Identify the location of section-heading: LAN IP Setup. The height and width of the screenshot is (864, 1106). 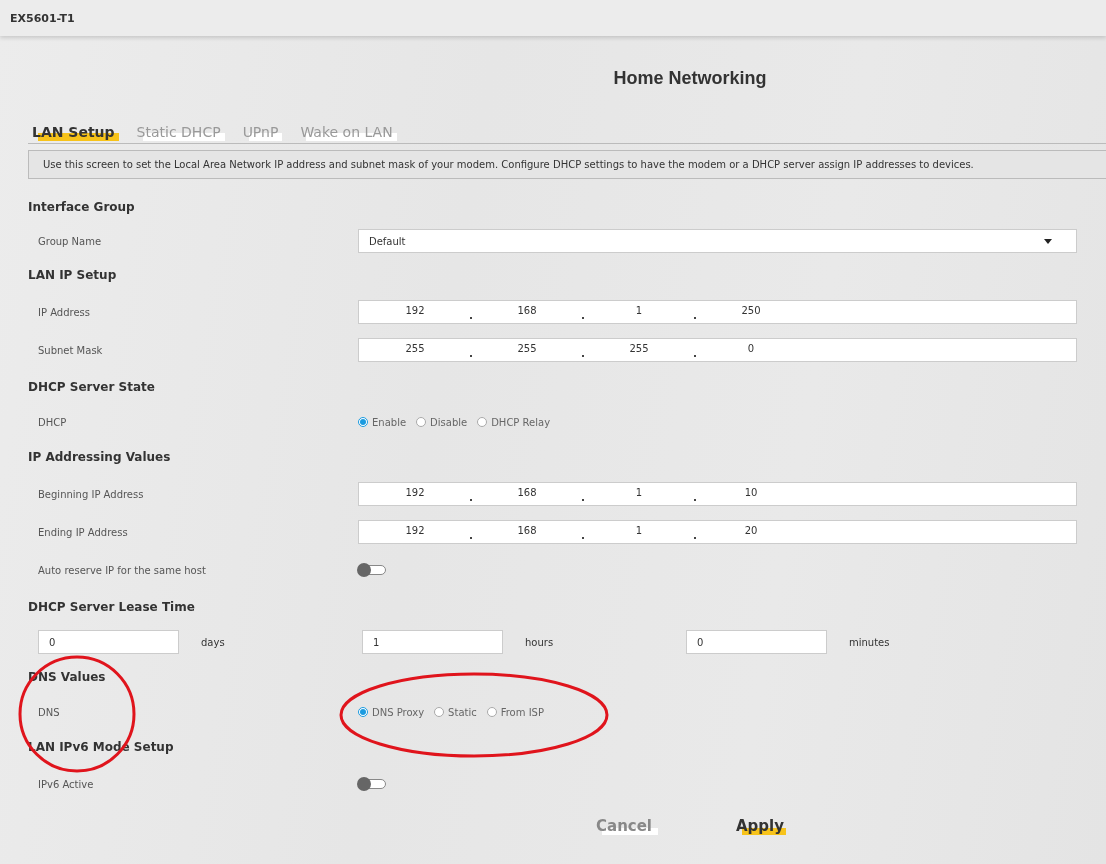
(72, 275).